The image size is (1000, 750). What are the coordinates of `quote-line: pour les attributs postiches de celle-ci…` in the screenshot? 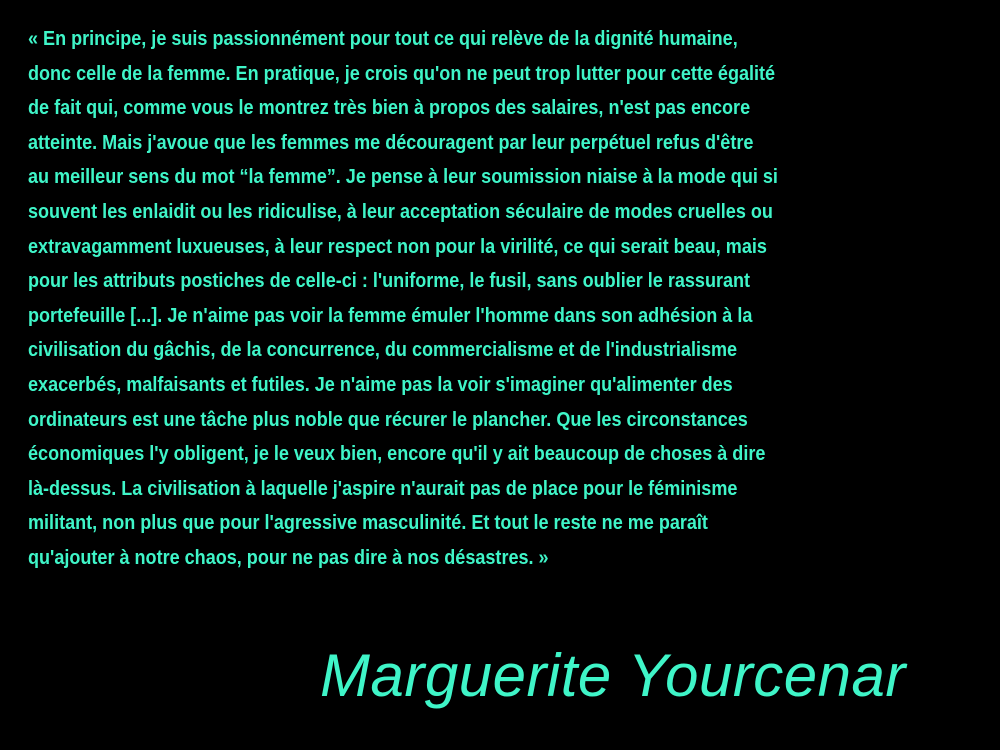 It's located at (389, 281).